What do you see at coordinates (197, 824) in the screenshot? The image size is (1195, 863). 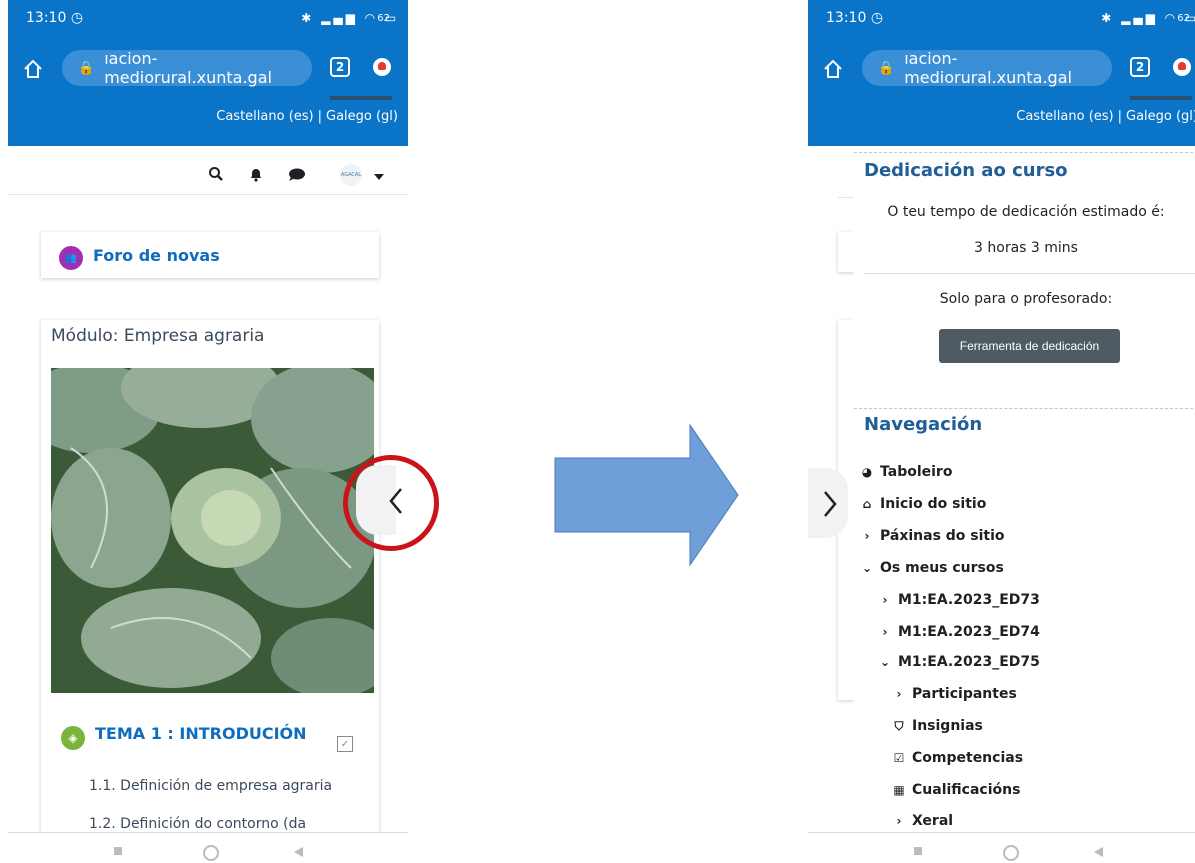 I see `list-item: 1.2. Definición do contorno (da` at bounding box center [197, 824].